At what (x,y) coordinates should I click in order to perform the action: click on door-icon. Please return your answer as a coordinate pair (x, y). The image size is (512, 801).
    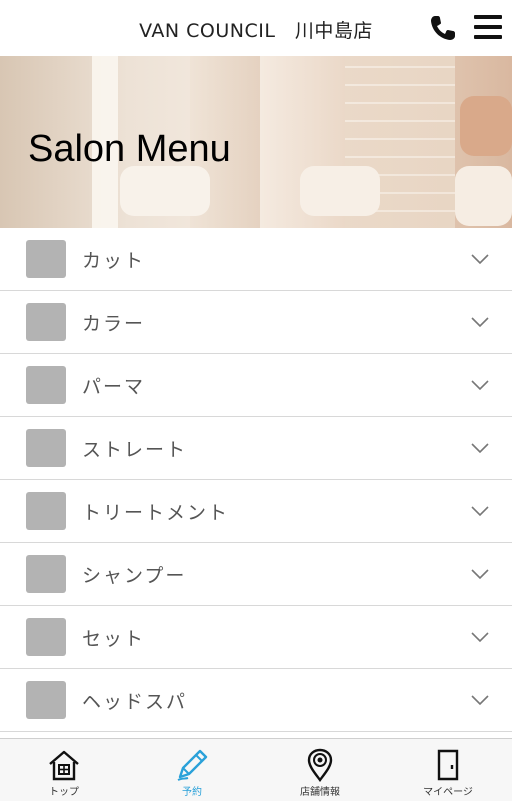
    Looking at the image, I should click on (448, 765).